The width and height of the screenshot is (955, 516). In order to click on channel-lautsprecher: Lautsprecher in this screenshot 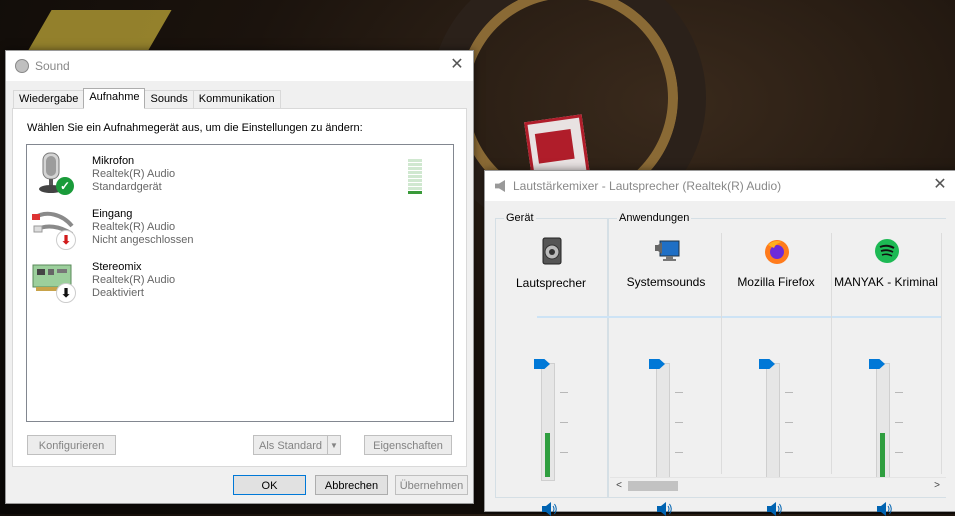, I will do `click(551, 368)`.